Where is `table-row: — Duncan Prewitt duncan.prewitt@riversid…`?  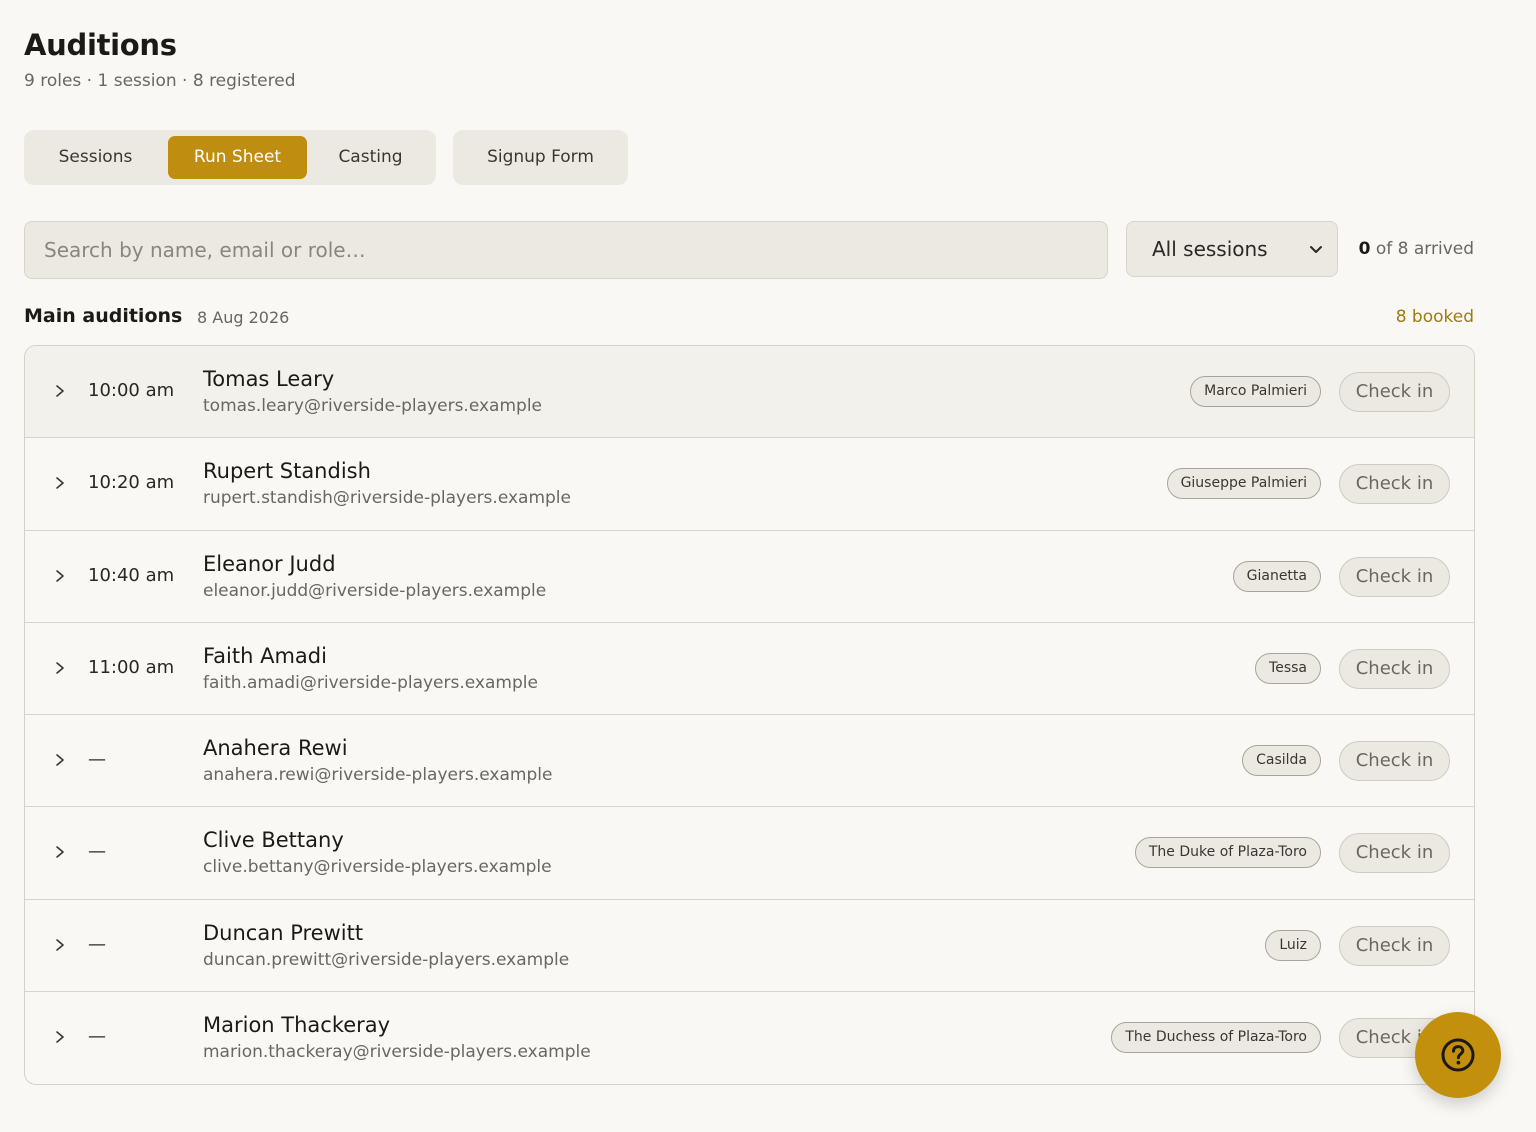 table-row: — Duncan Prewitt duncan.prewitt@riversid… is located at coordinates (749, 946).